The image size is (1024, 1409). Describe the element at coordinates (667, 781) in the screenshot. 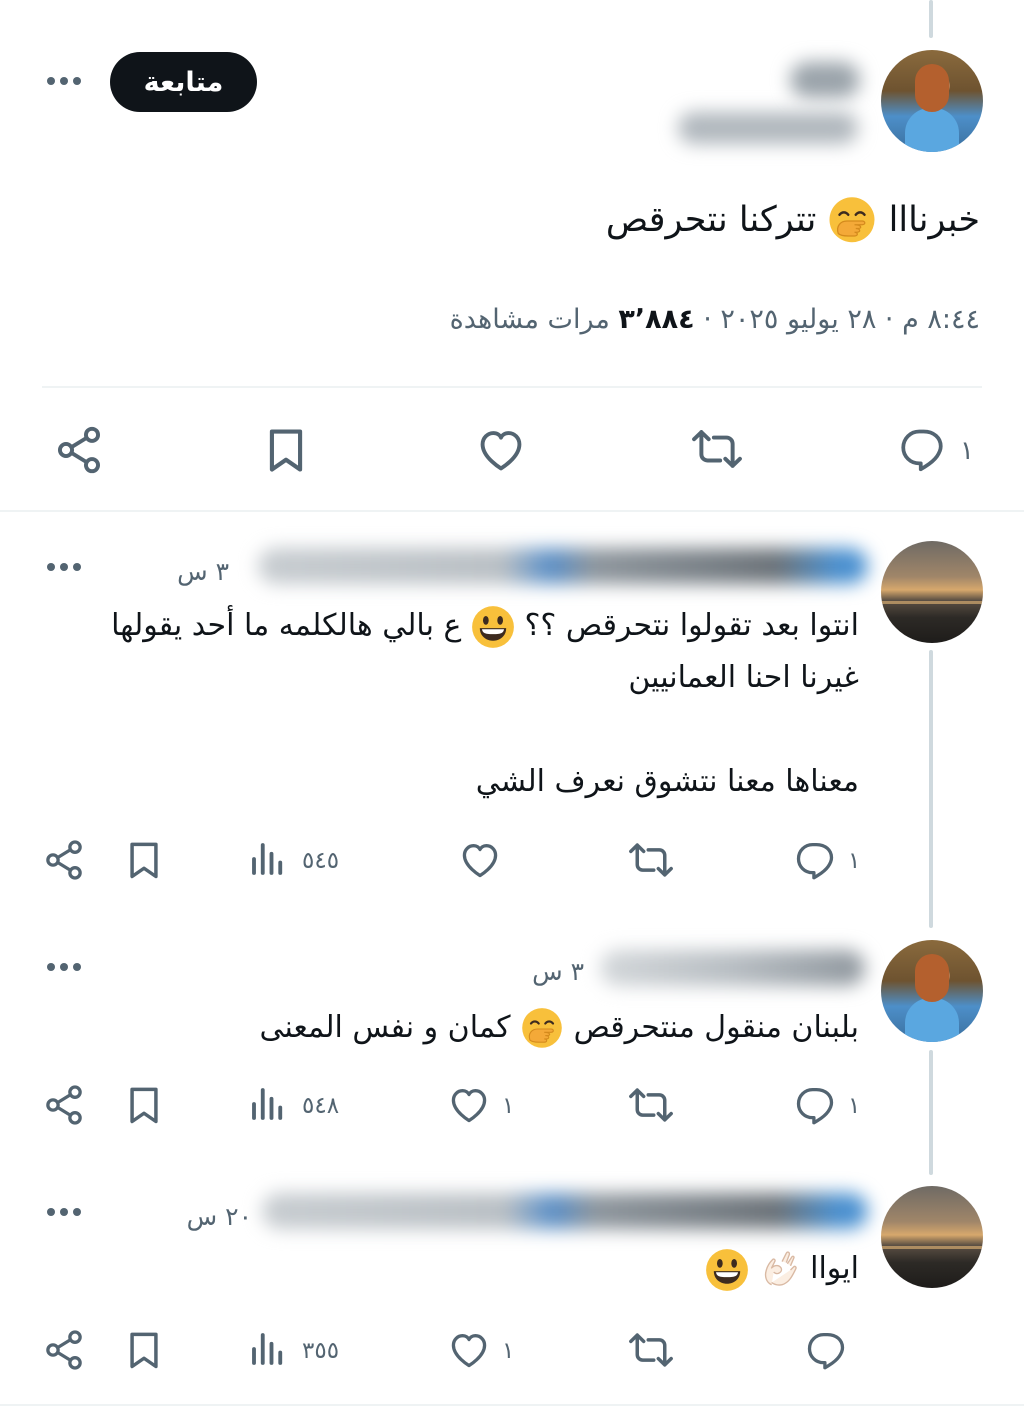

I see `reply1-line3: معناها معنا نتشوق نعرف الشي` at that location.